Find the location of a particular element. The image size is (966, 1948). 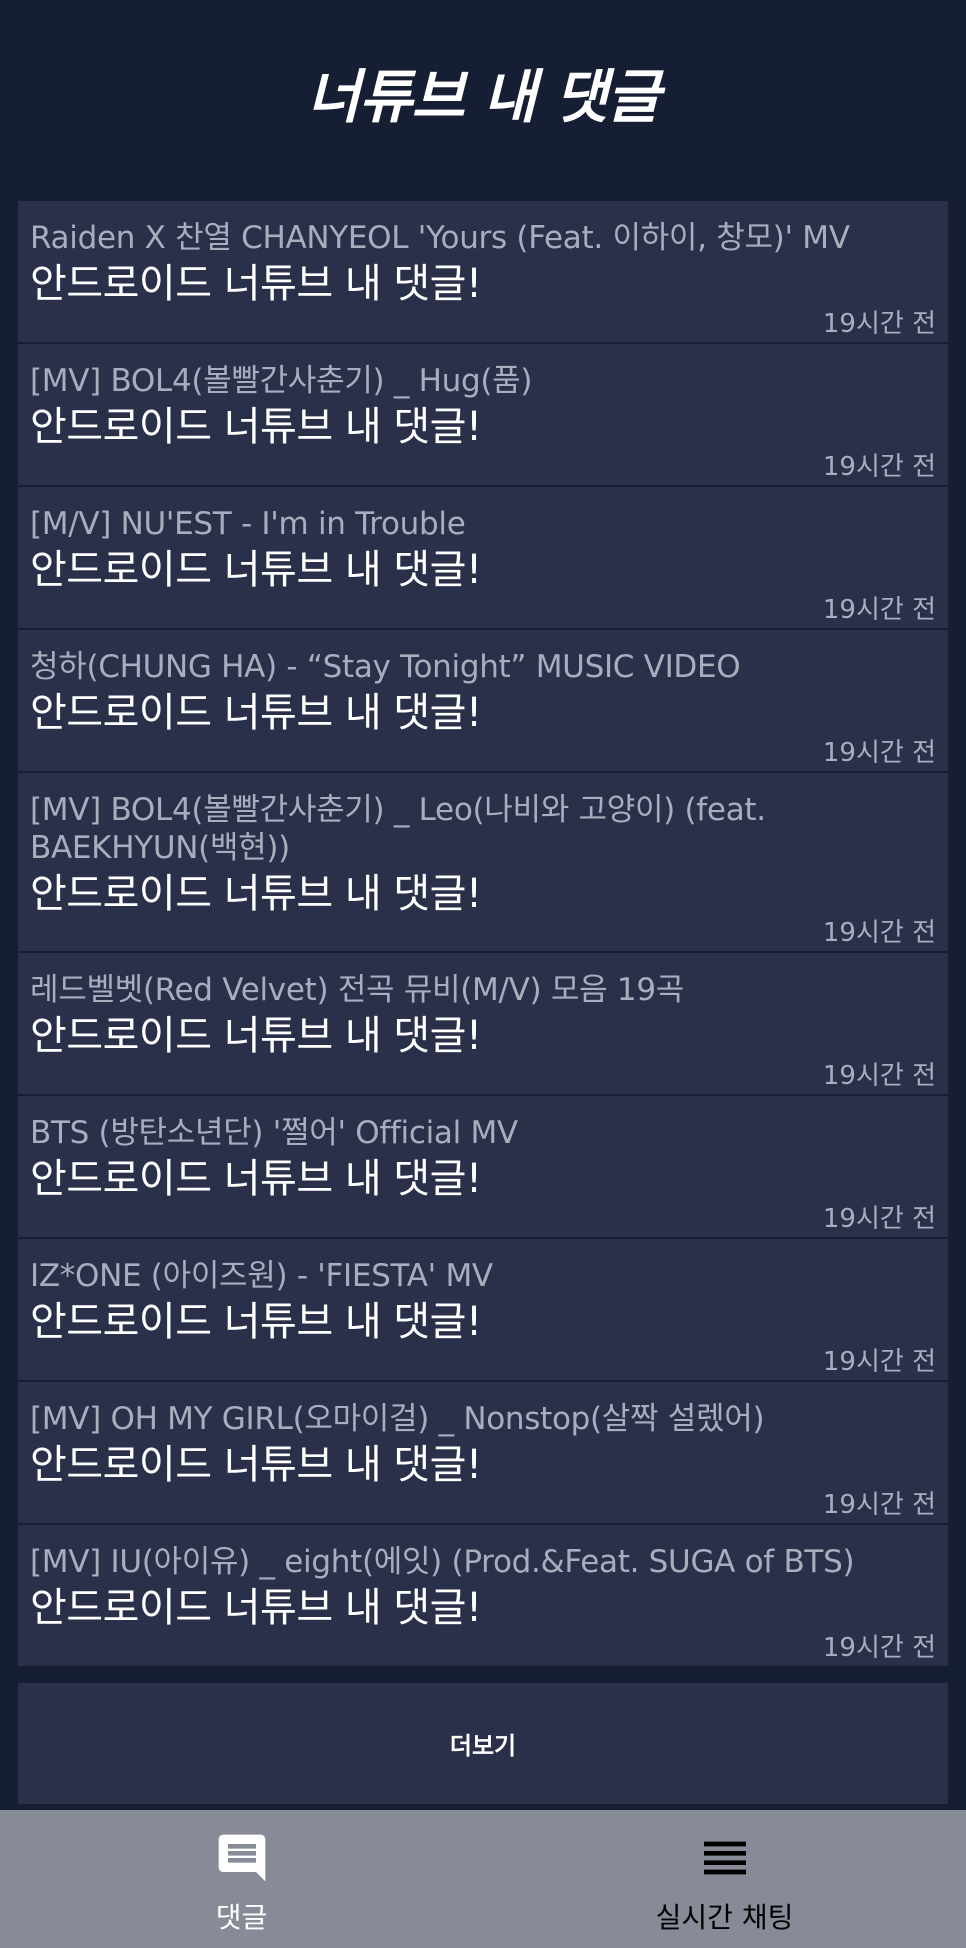

bottom-navigation: 댓글 실시간 채팅 is located at coordinates (483, 1879).